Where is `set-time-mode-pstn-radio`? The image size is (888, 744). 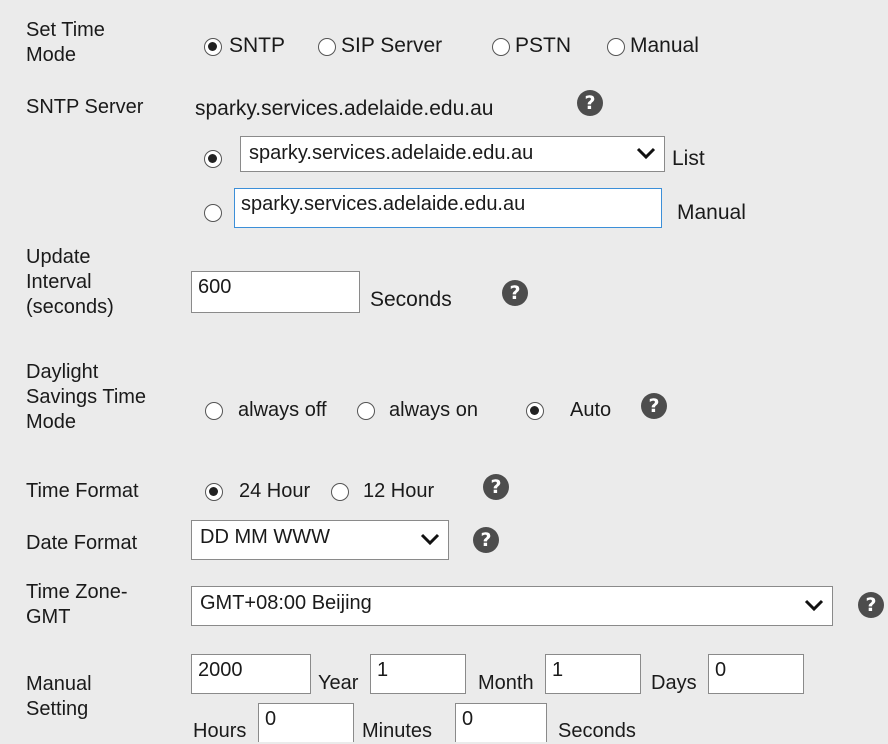
set-time-mode-pstn-radio is located at coordinates (501, 47).